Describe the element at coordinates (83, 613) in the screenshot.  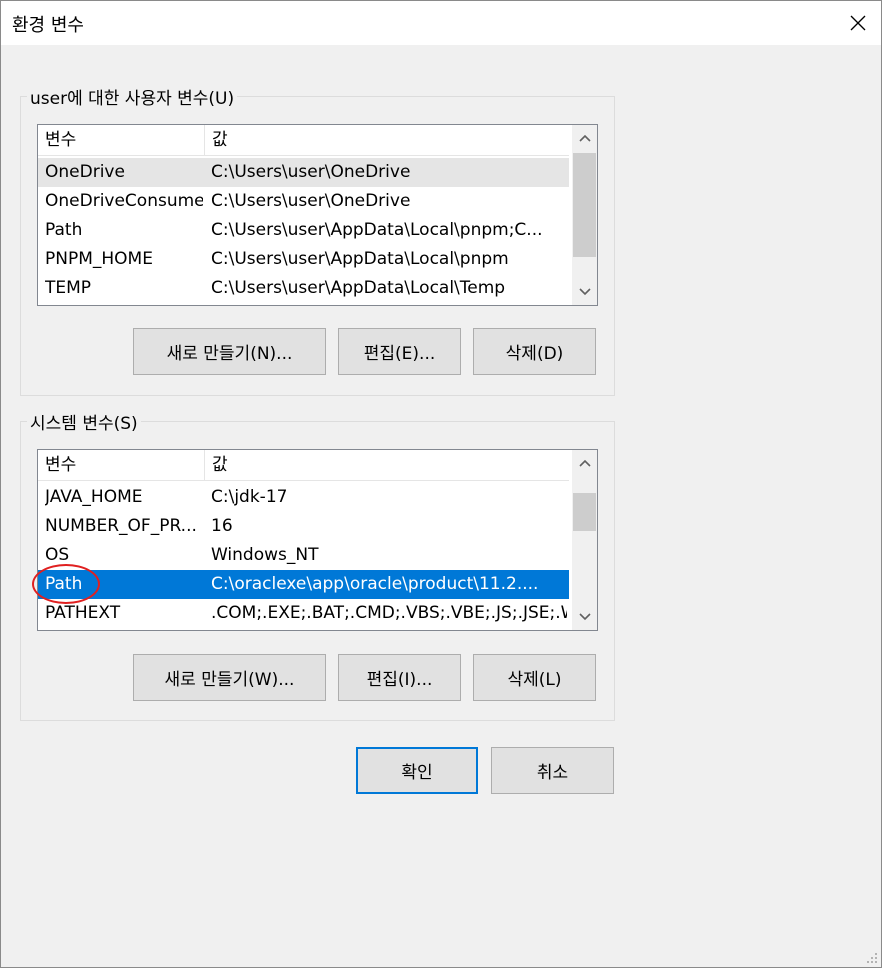
I see `row-name: PATHEXT` at that location.